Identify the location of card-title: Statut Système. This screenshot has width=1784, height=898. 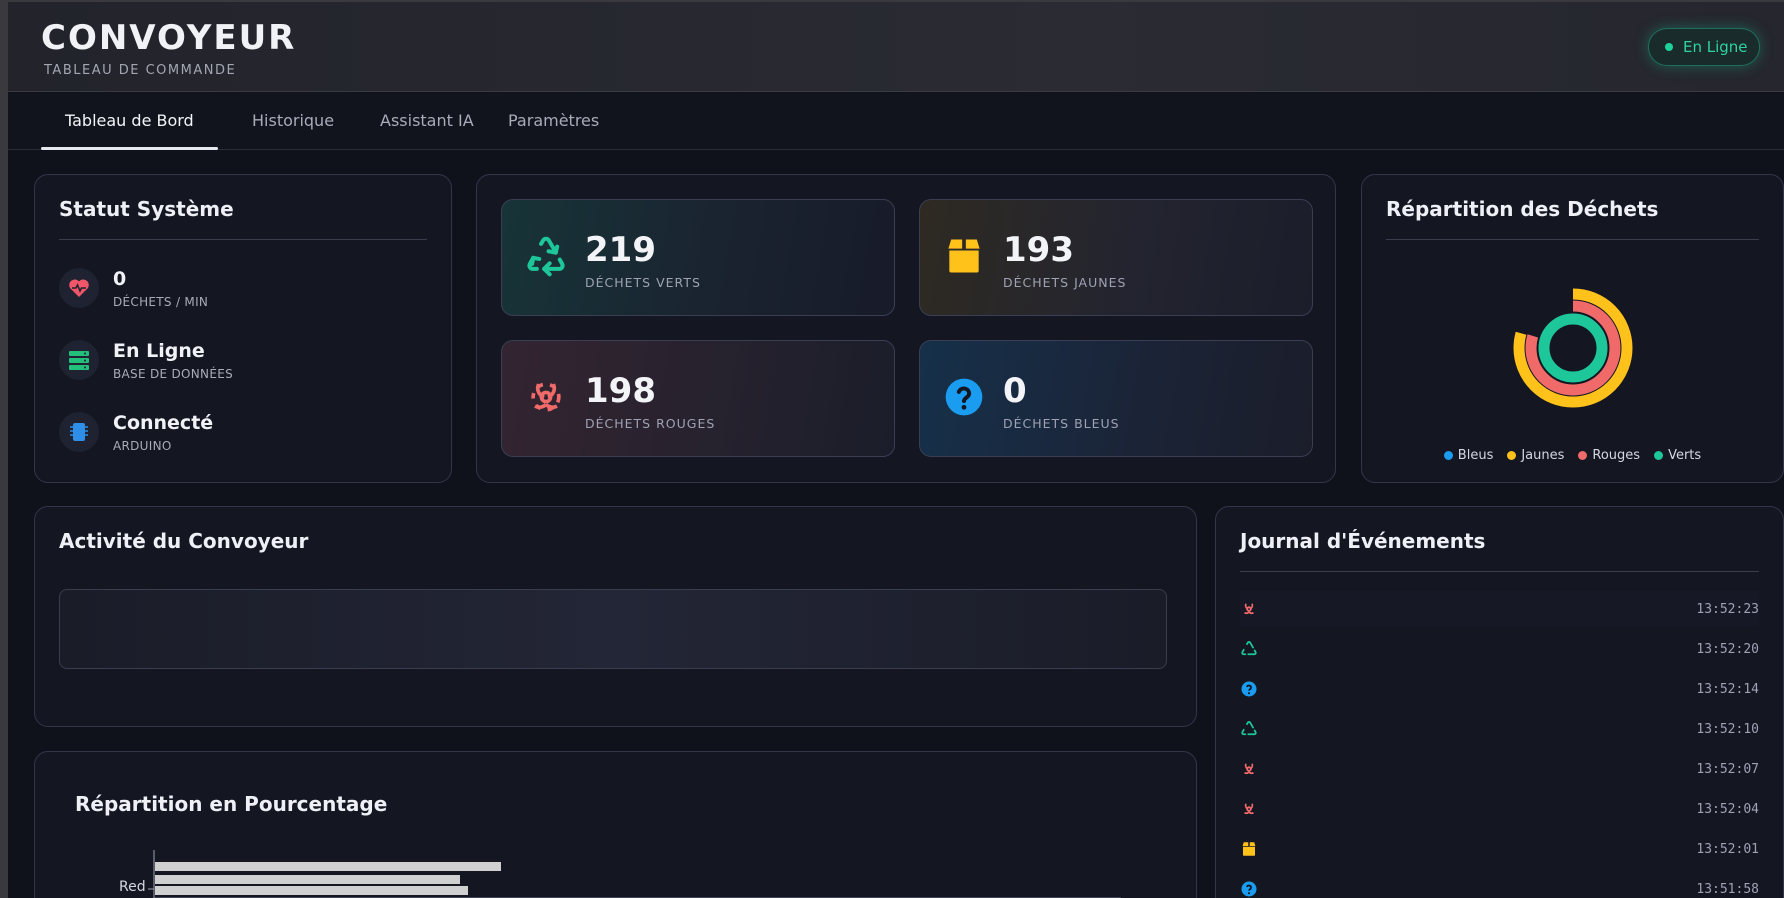
(146, 209).